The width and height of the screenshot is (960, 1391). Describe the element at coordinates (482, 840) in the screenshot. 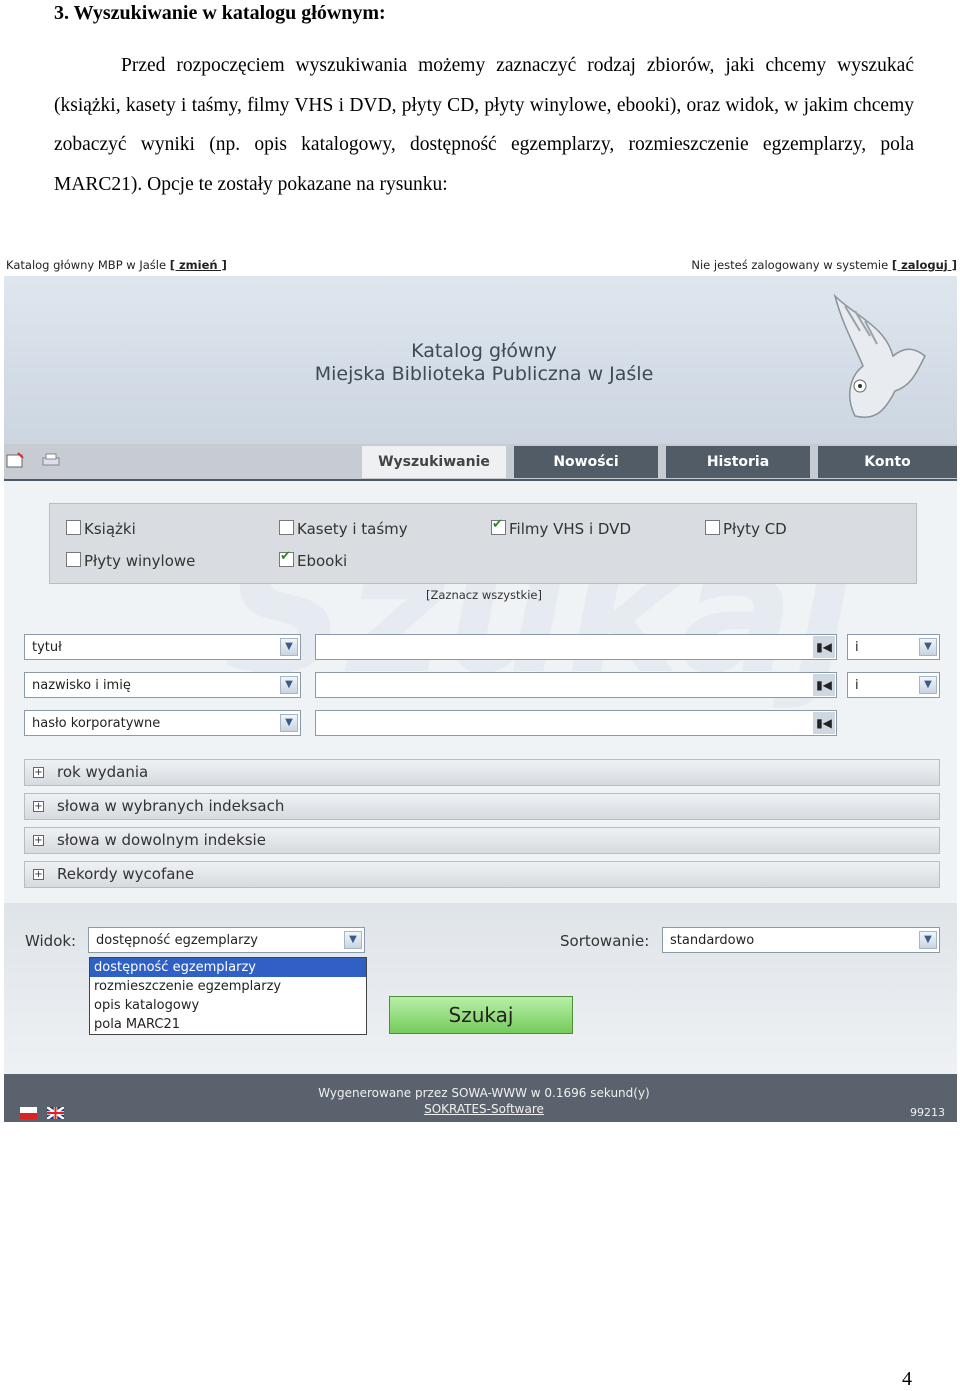

I see `expand-dowolny-indeks: + słowa w dowolnym indeksie` at that location.